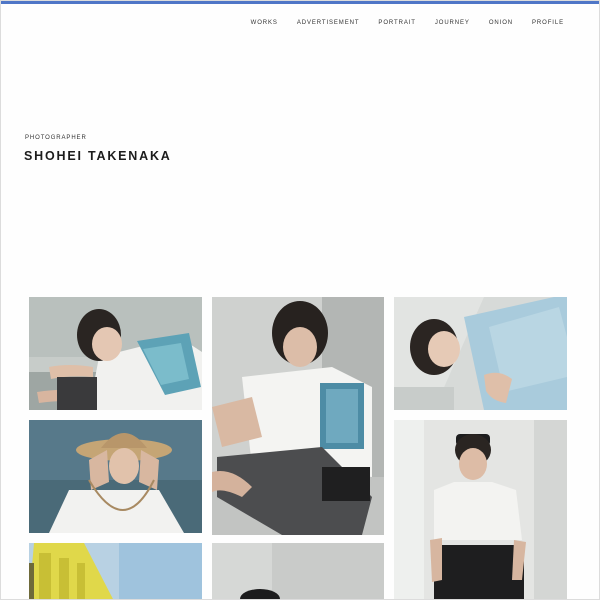  I want to click on nav-item-works: WORKS, so click(264, 23).